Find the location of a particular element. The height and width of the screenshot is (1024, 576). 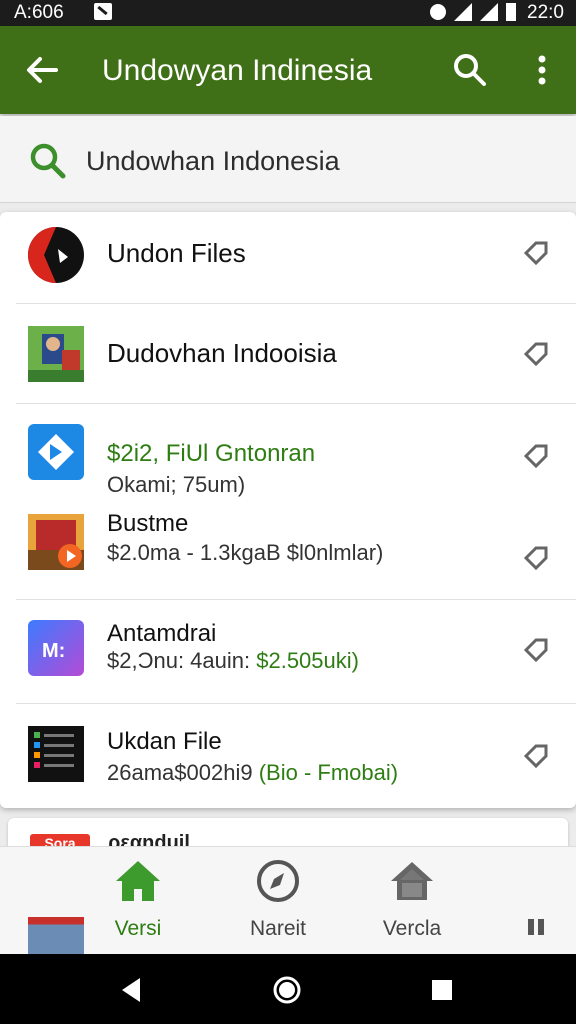

bottom-navigation: Versi Nareit Vercla is located at coordinates (288, 900).